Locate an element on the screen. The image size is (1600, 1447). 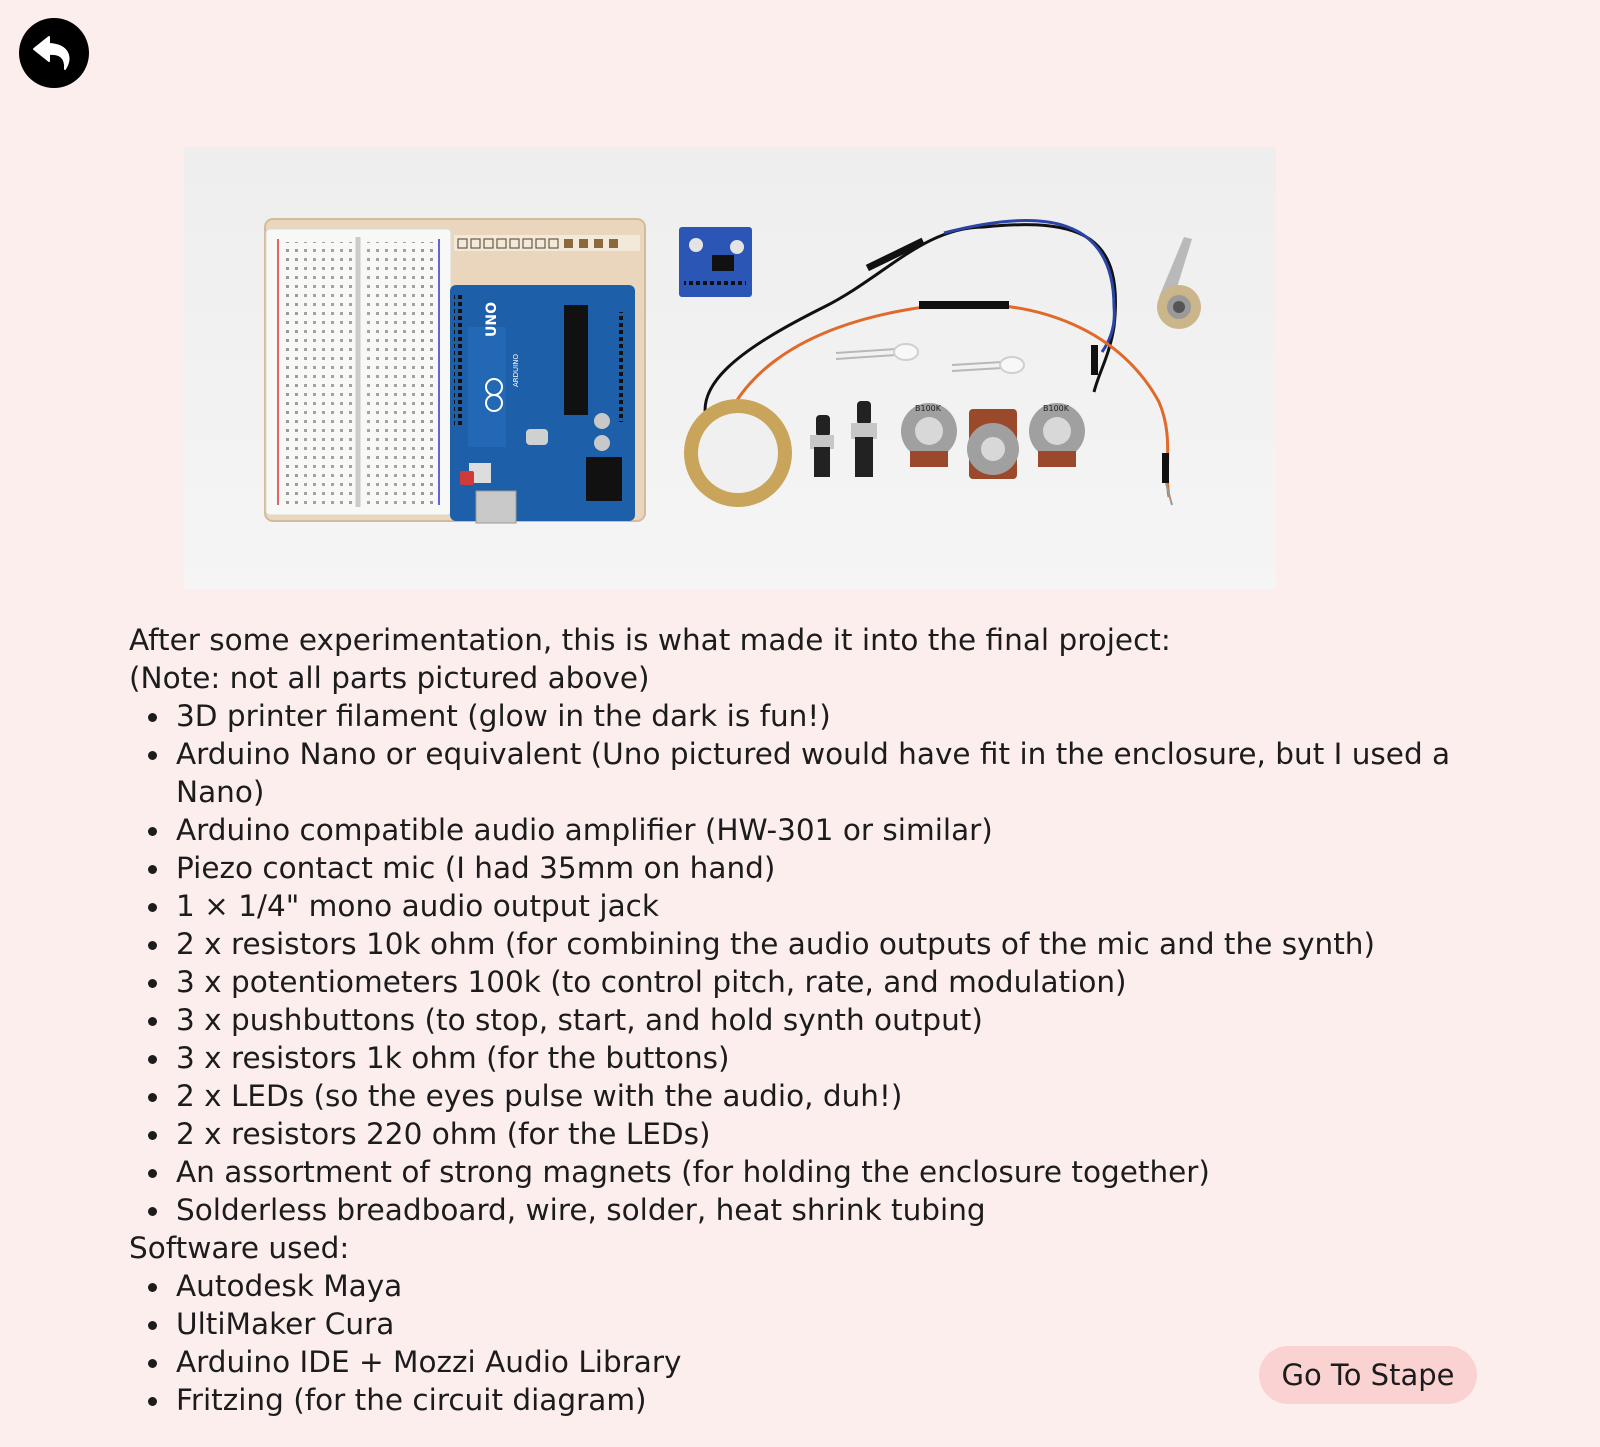
list-item: Piezo contact mic (I had 35mm on hand) is located at coordinates (828, 868).